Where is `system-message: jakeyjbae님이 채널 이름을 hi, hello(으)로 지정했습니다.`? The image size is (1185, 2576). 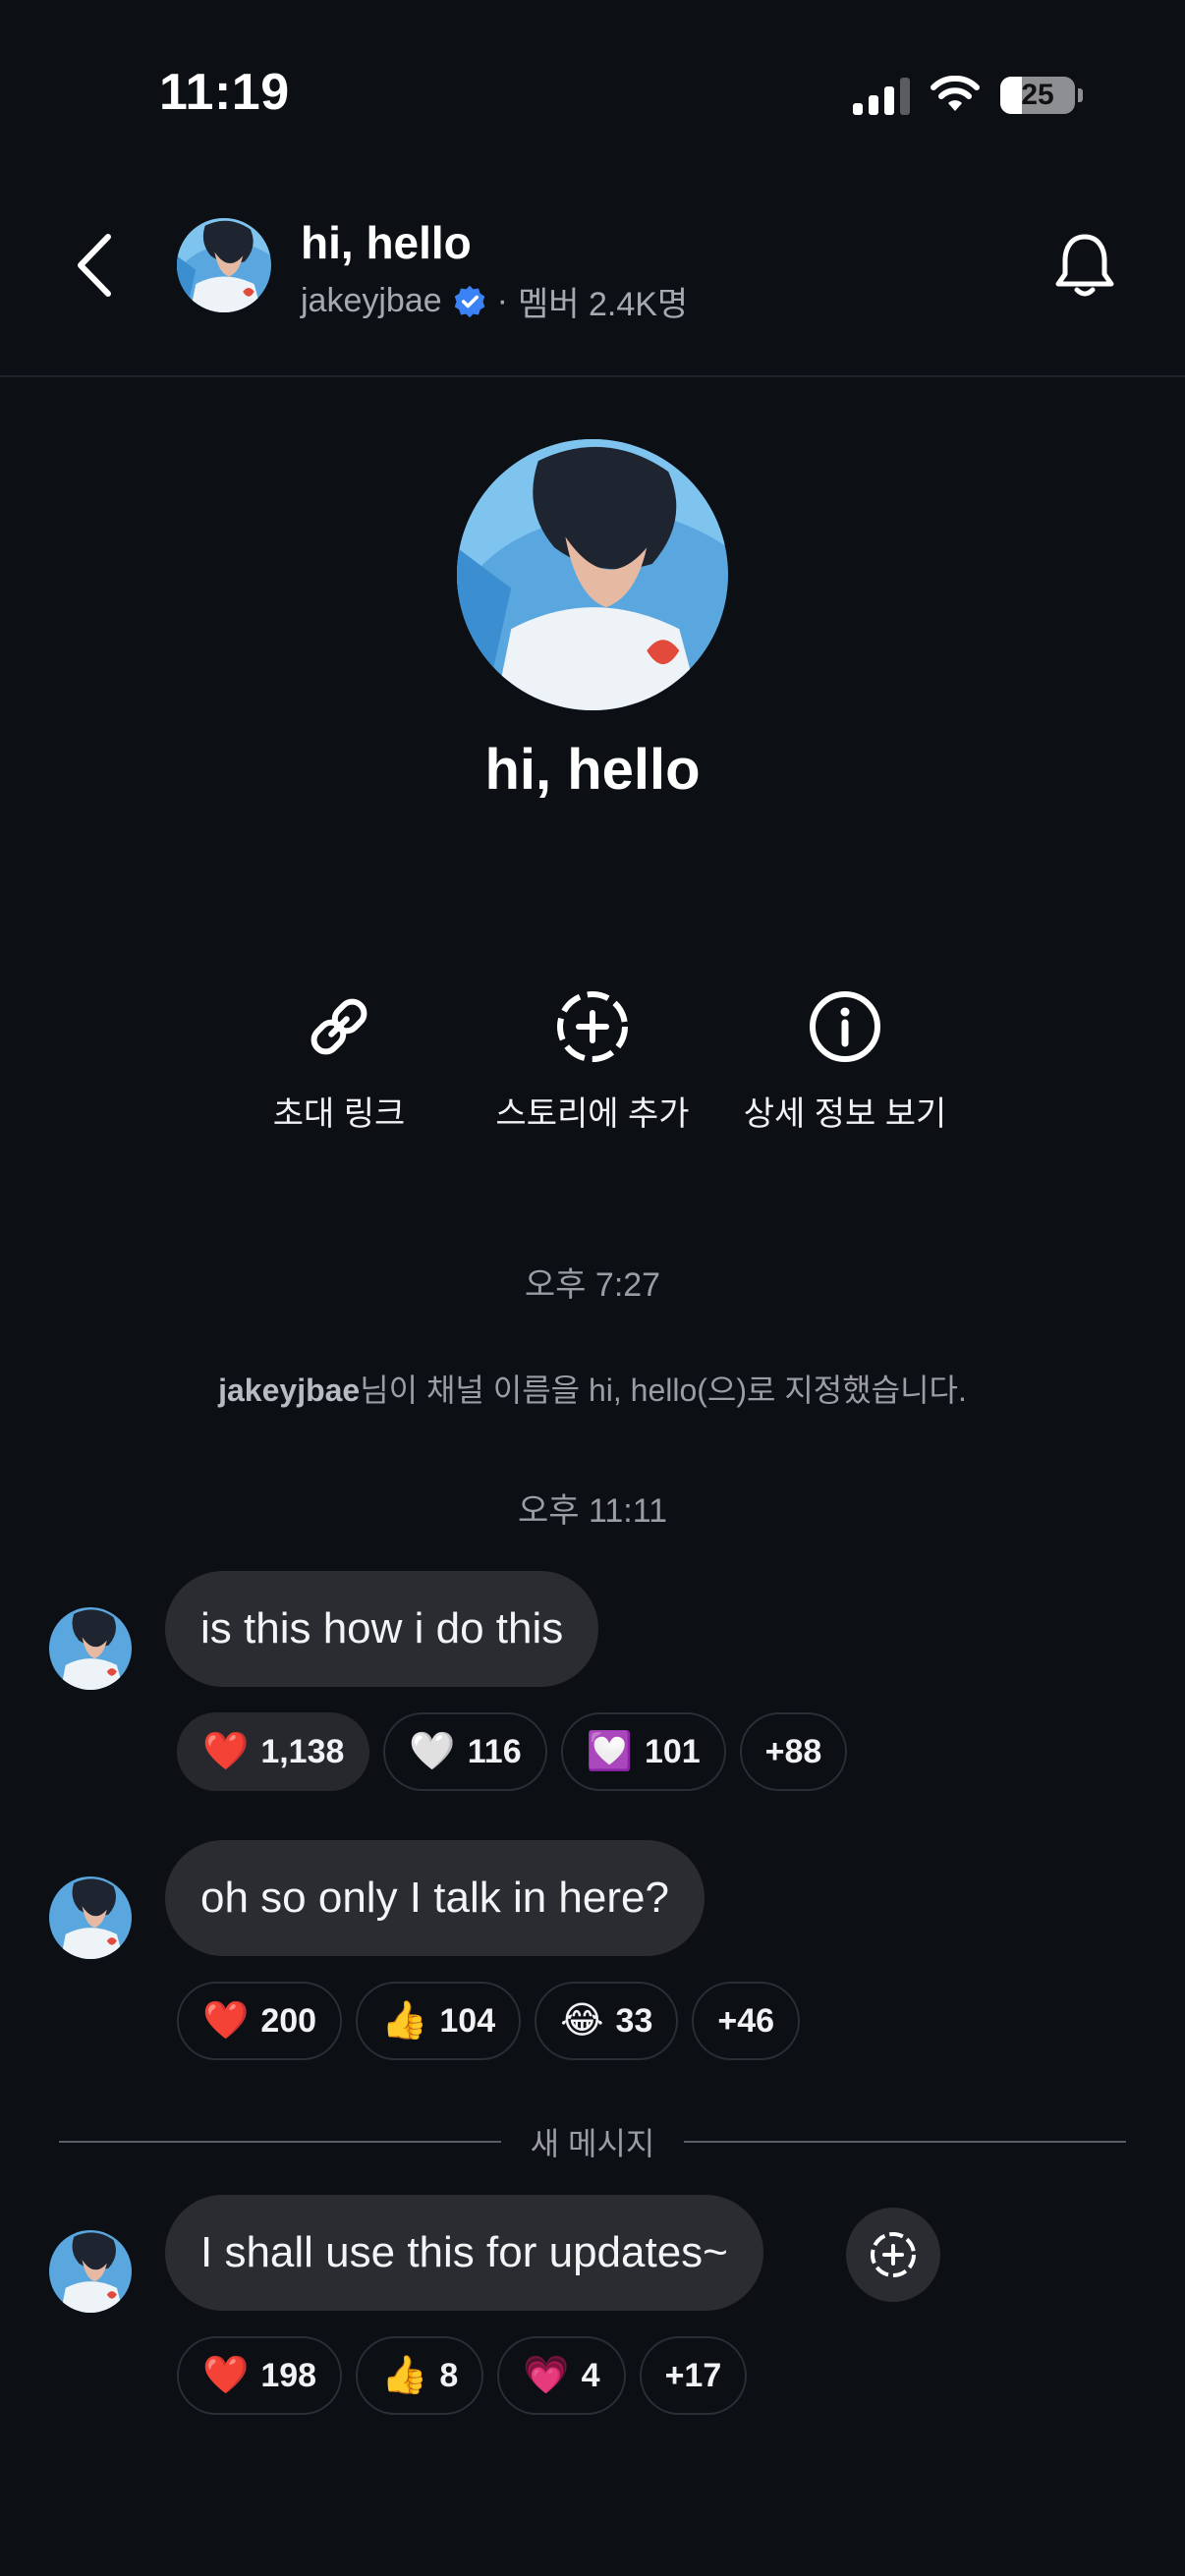 system-message: jakeyjbae님이 채널 이름을 hi, hello(으)로 지정했습니다. is located at coordinates (592, 1388).